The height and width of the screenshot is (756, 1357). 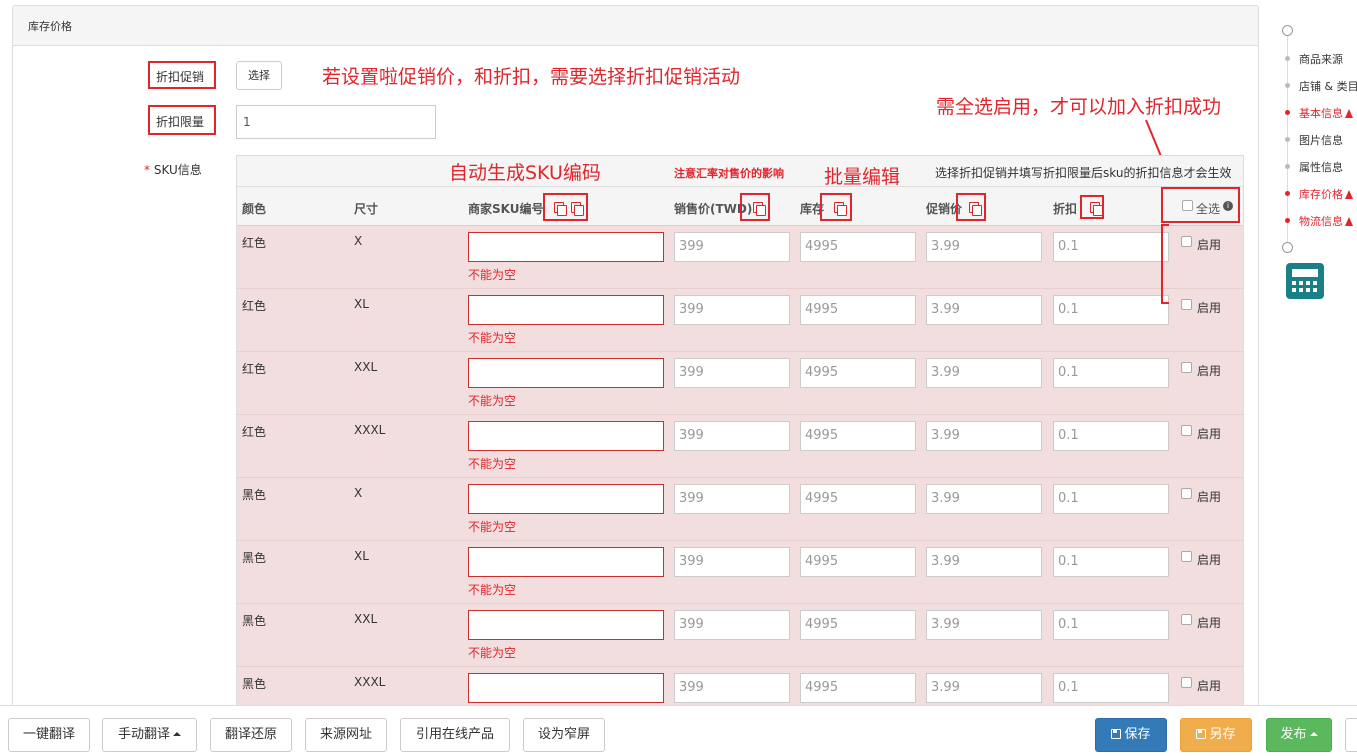 What do you see at coordinates (1299, 735) in the screenshot?
I see `publish-button: 发布` at bounding box center [1299, 735].